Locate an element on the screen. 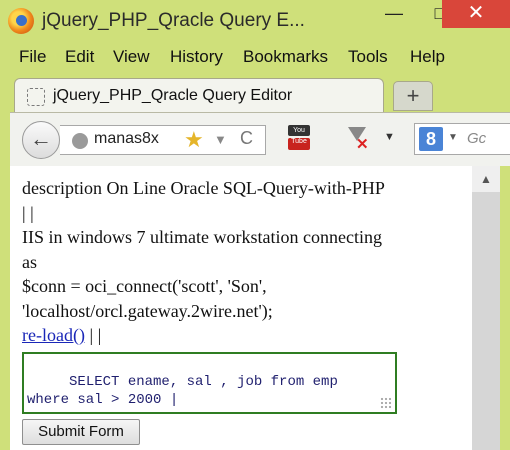  youtube-label: You Tube is located at coordinates (299, 135).